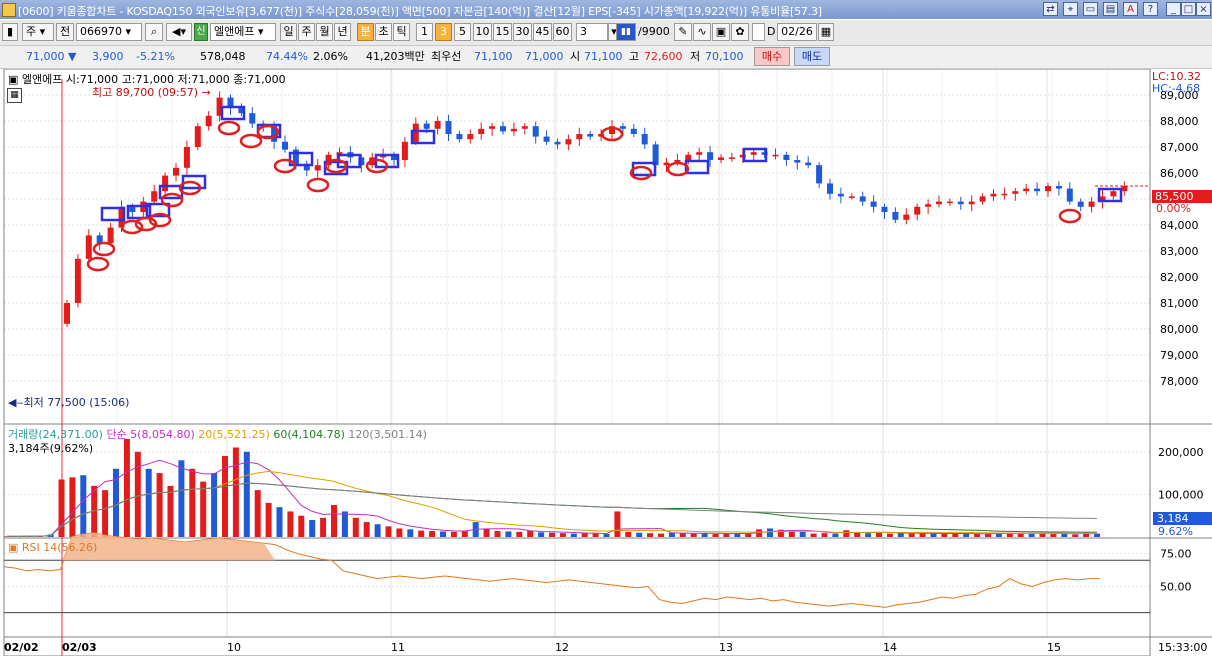 This screenshot has width=1212, height=656. I want to click on last-volume-marker: 3,184, so click(1182, 518).